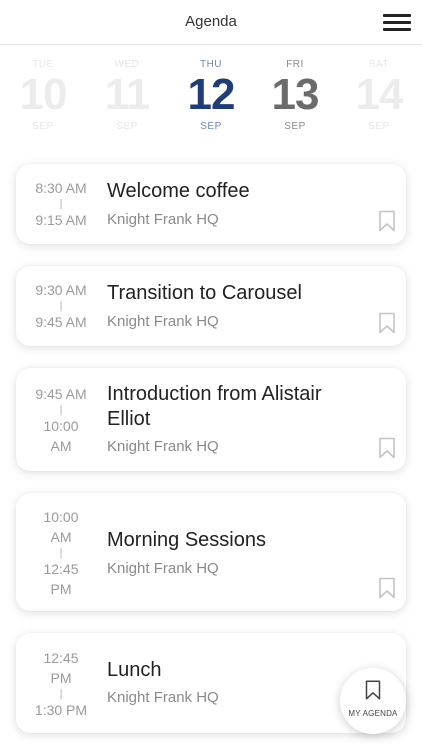 Image resolution: width=422 pixels, height=750 pixels. I want to click on start-time: 10:00 AM, so click(61, 527).